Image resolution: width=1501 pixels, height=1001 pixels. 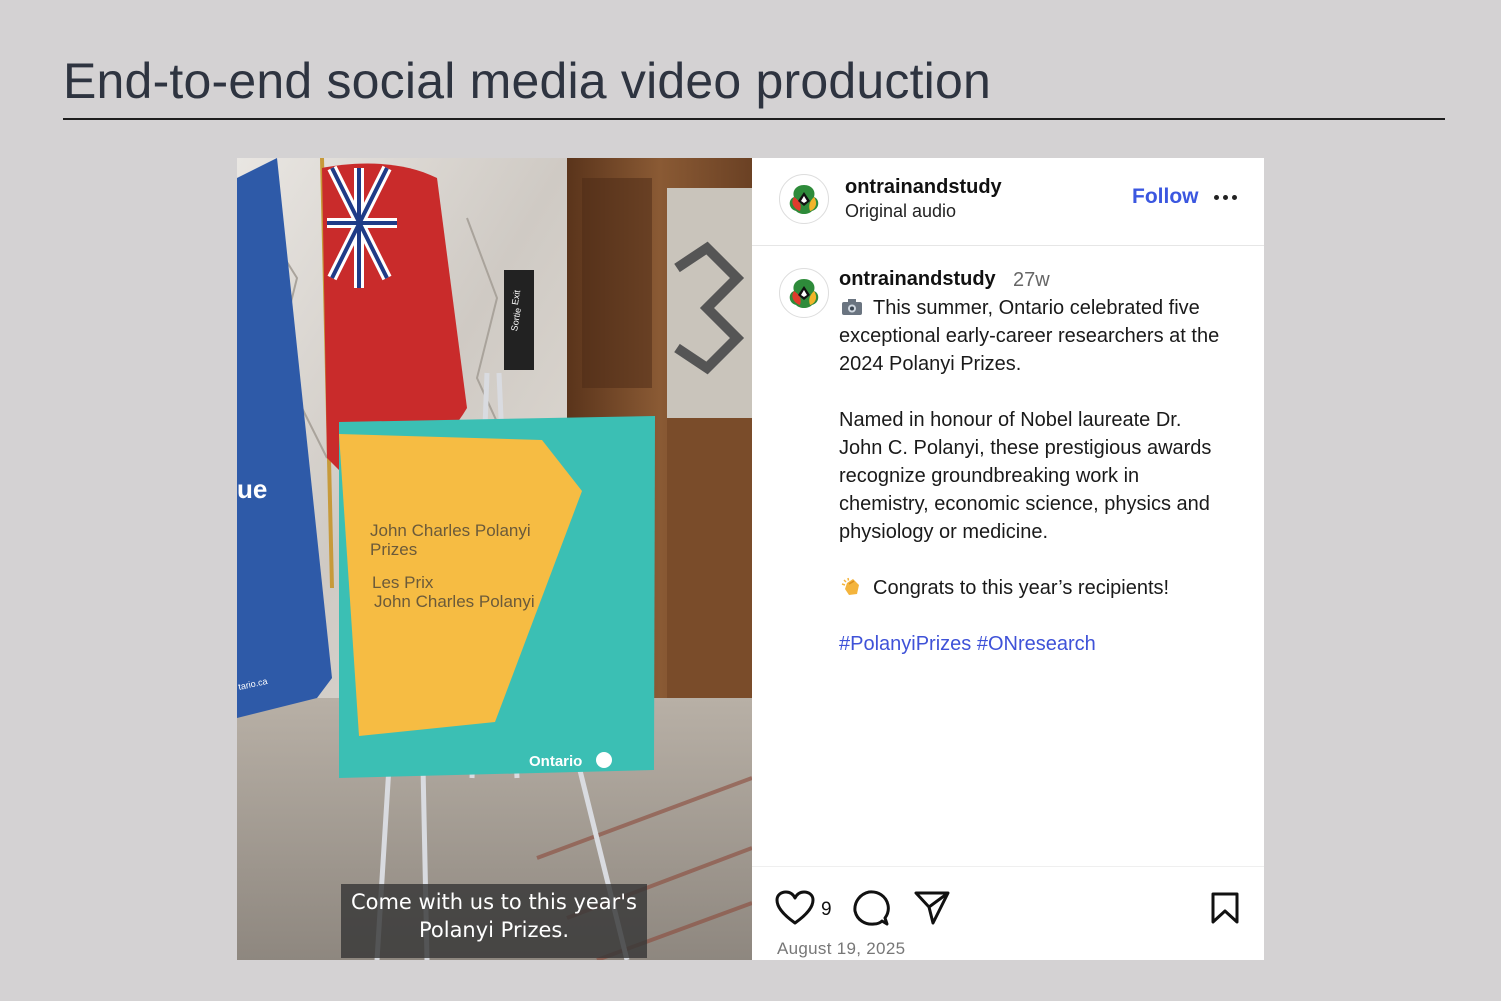 What do you see at coordinates (1021, 588) in the screenshot?
I see `caption-line: Congrats to this year’s recipients!` at bounding box center [1021, 588].